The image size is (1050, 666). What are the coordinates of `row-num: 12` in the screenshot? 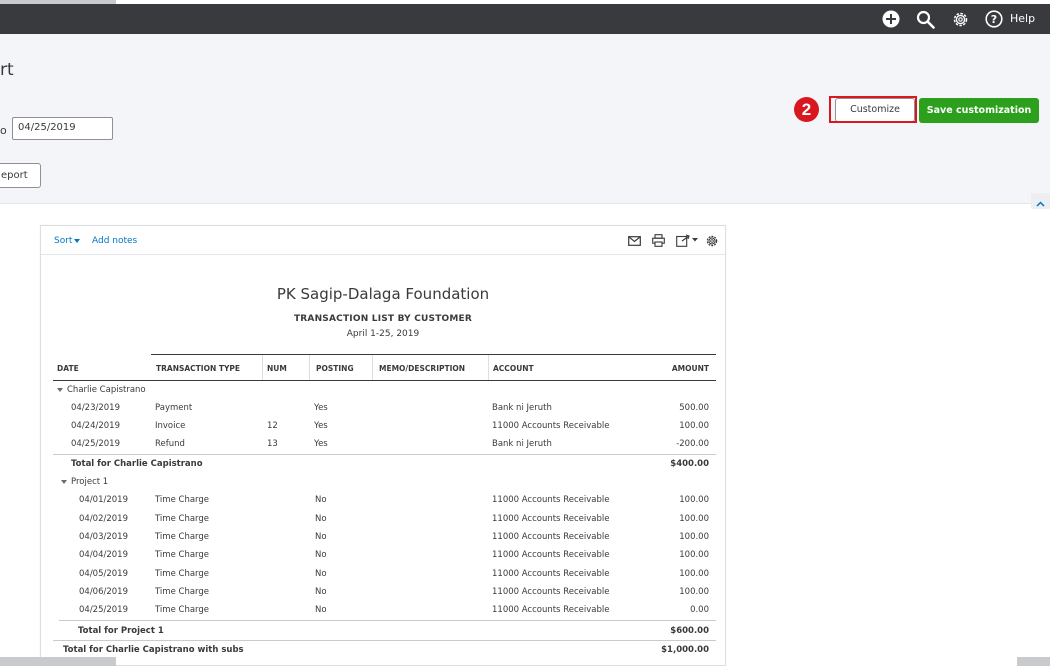 It's located at (272, 426).